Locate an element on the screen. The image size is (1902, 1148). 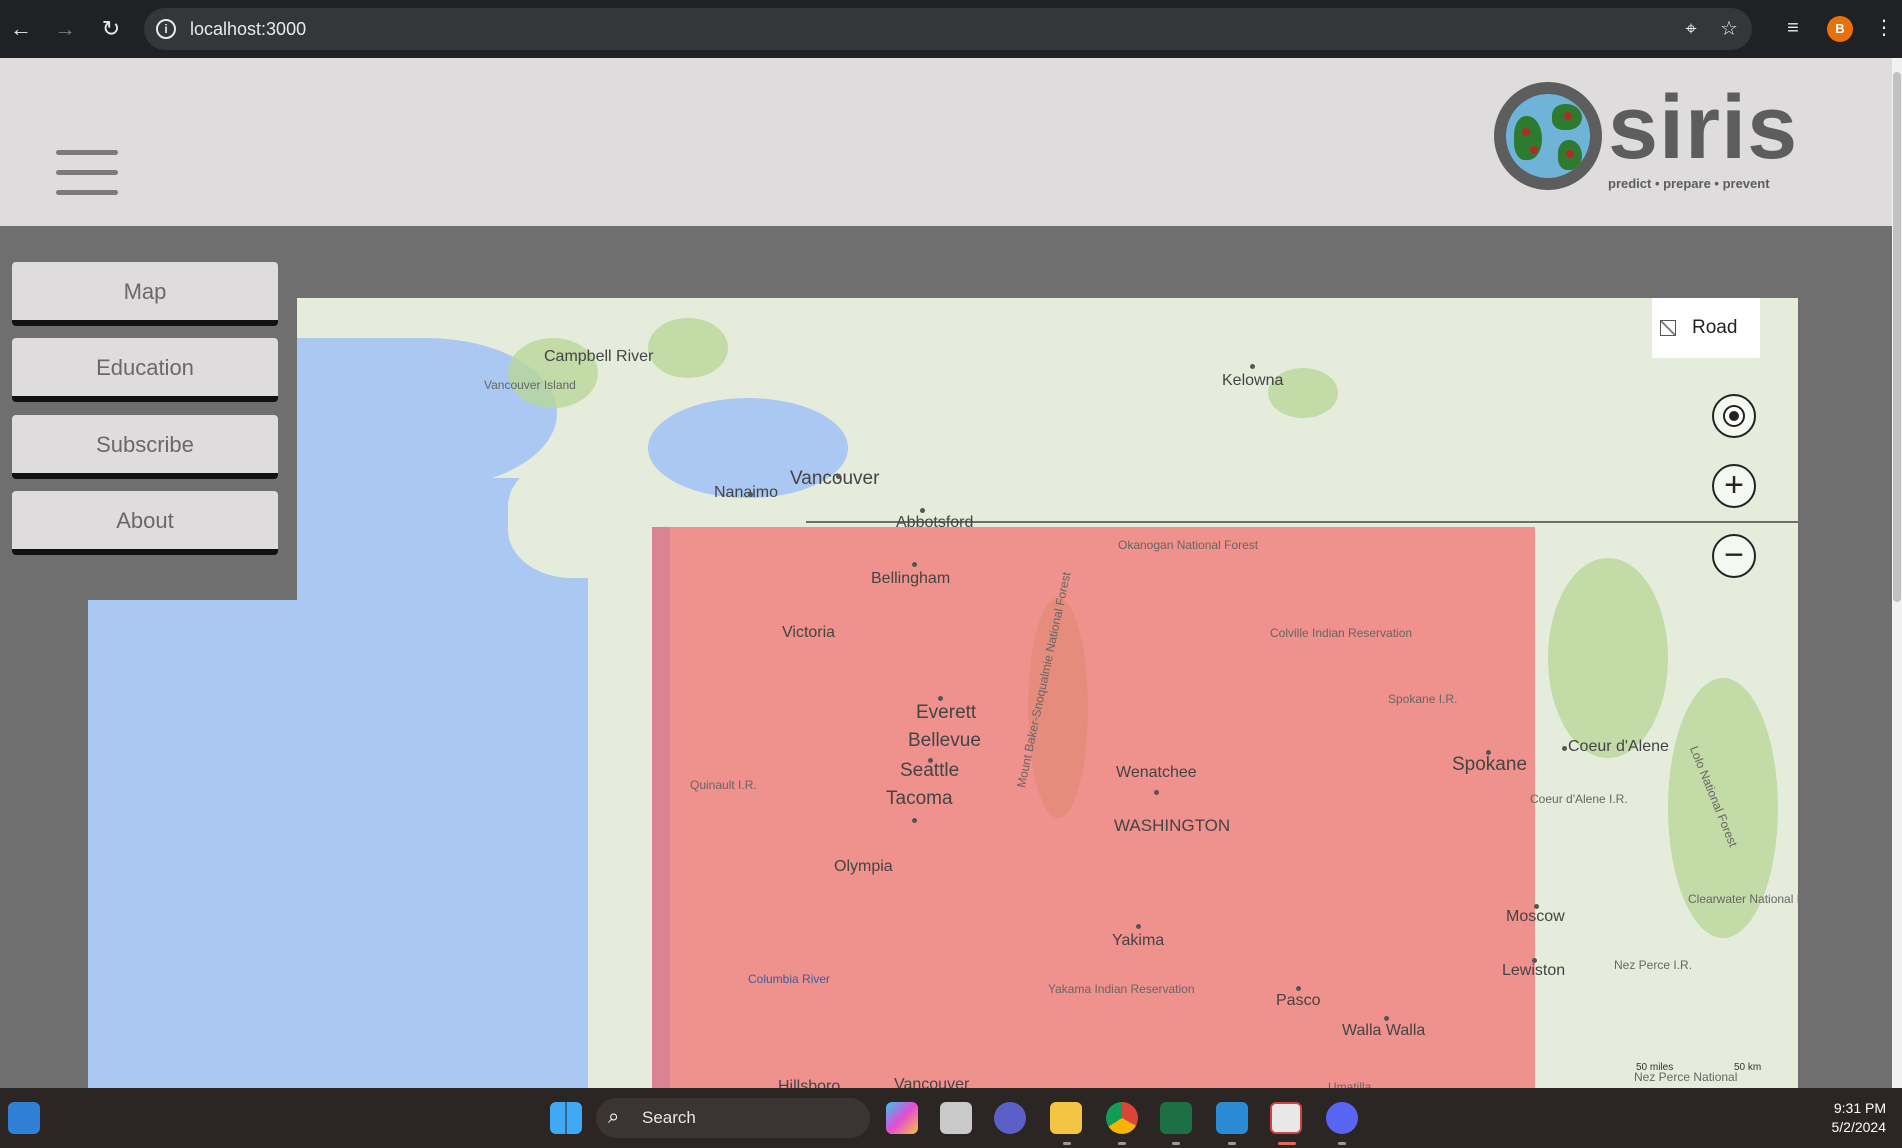
scale-miles: 50 miles is located at coordinates (1655, 1067).